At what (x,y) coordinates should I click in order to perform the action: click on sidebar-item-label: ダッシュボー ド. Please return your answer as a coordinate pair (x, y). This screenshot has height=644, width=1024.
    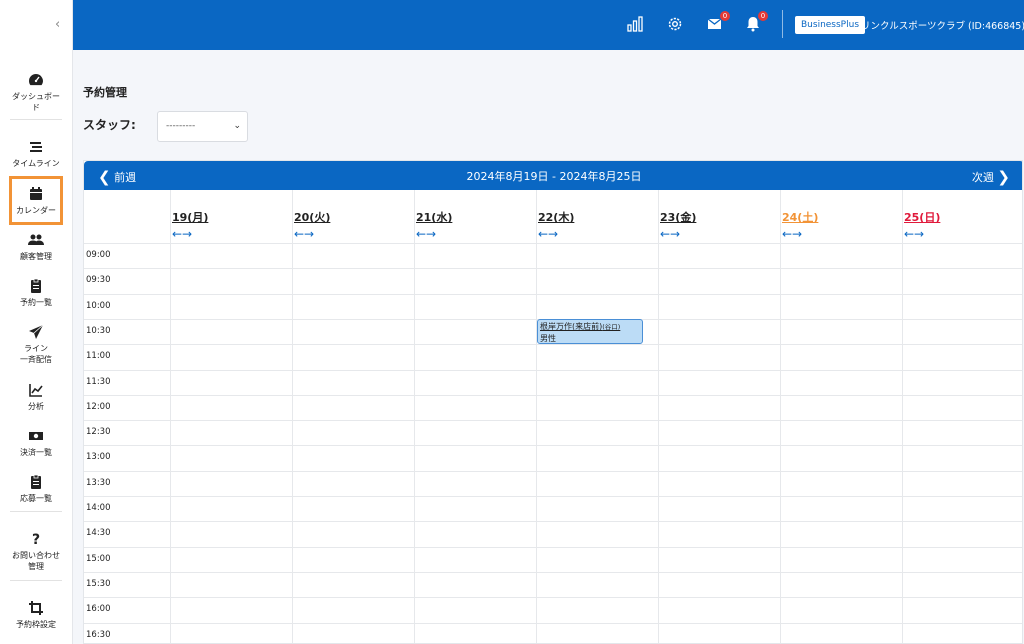
    Looking at the image, I should click on (36, 102).